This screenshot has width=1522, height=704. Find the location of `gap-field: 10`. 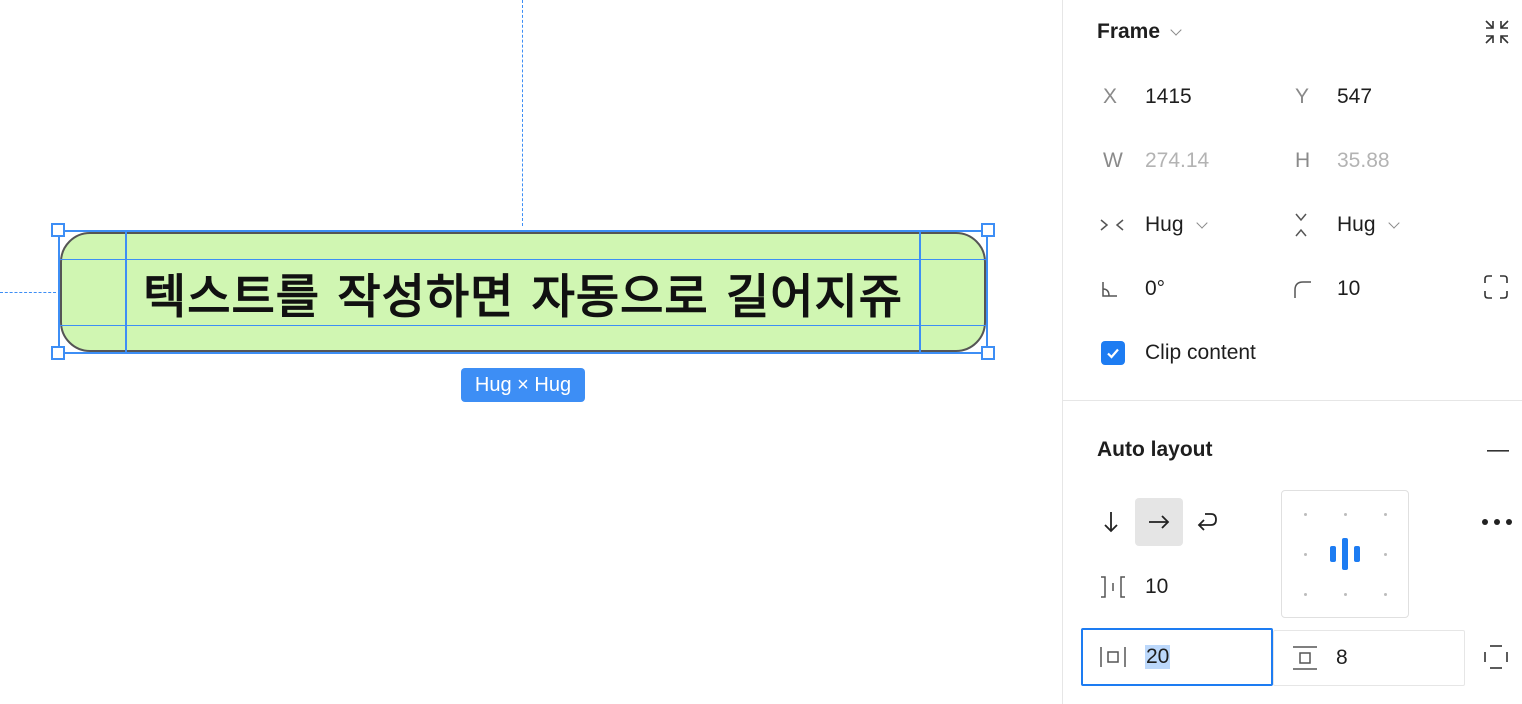

gap-field: 10 is located at coordinates (1174, 587).